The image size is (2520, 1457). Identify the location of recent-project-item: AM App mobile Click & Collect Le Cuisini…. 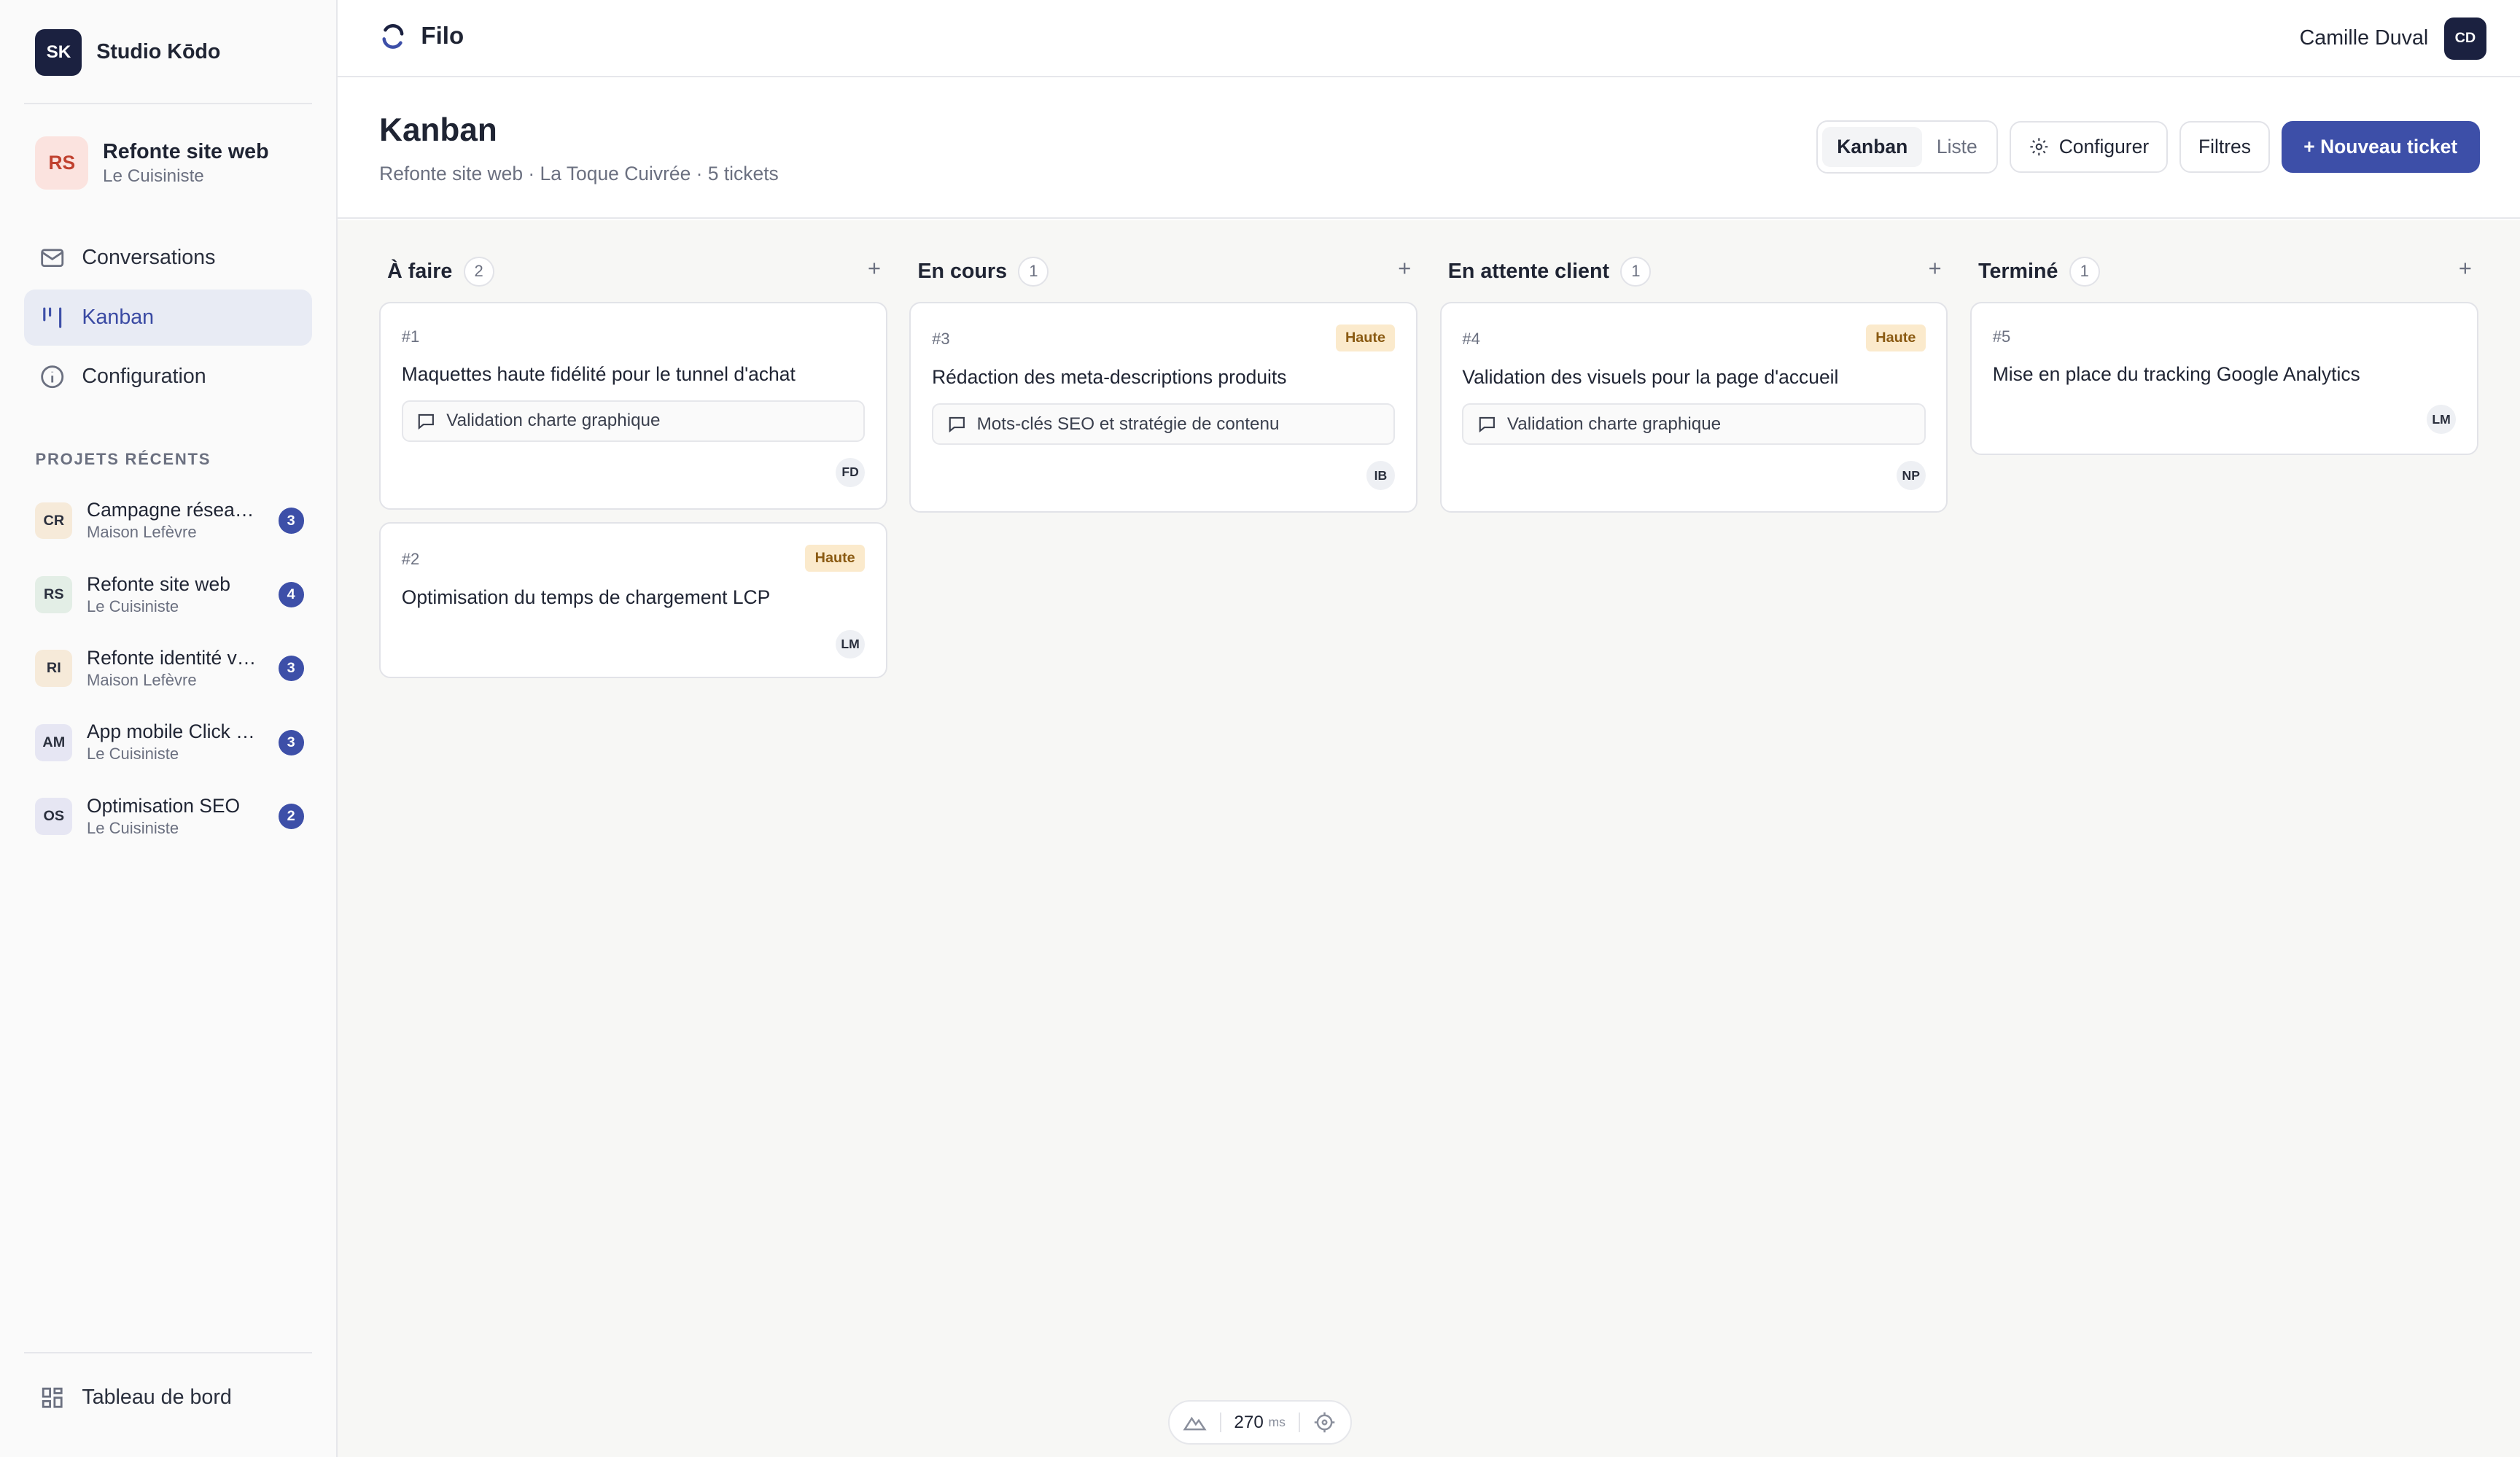
(169, 743).